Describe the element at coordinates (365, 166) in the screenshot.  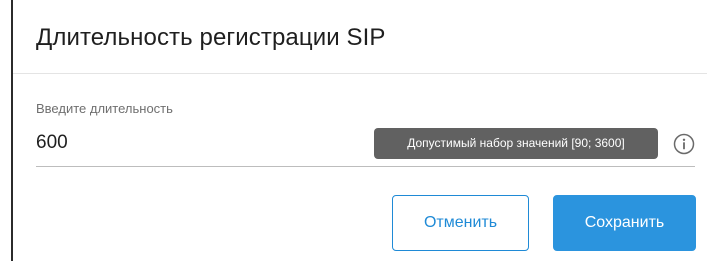
I see `duration-input-underline` at that location.